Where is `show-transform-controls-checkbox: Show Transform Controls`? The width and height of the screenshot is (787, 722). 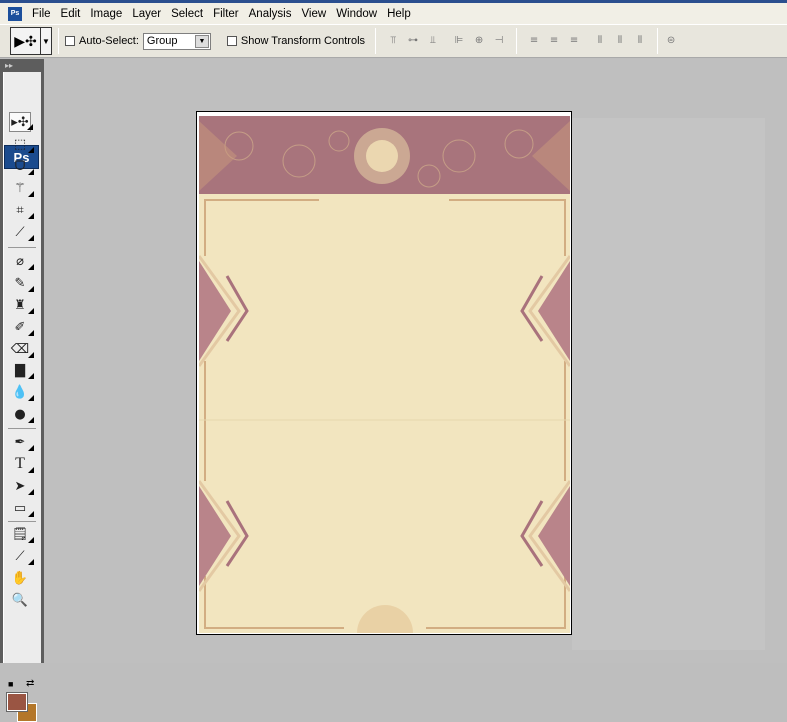 show-transform-controls-checkbox: Show Transform Controls is located at coordinates (296, 41).